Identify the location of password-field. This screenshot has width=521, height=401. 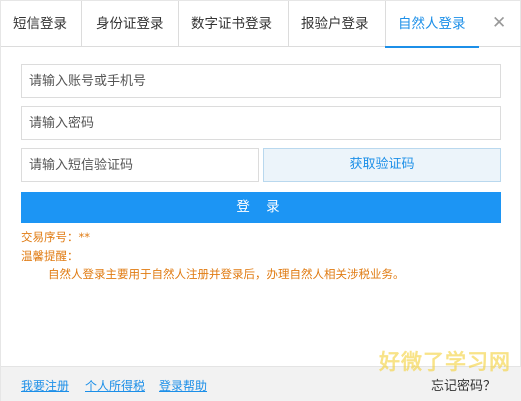
(261, 123).